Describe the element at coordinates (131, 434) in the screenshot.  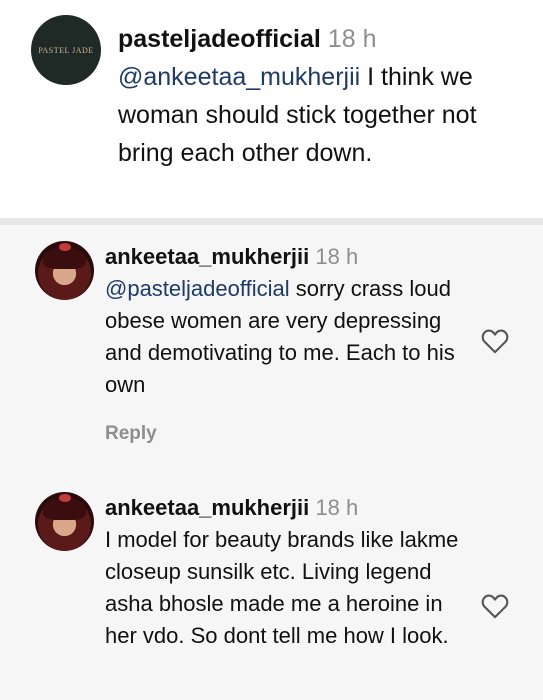
I see `reply-button: Reply` at that location.